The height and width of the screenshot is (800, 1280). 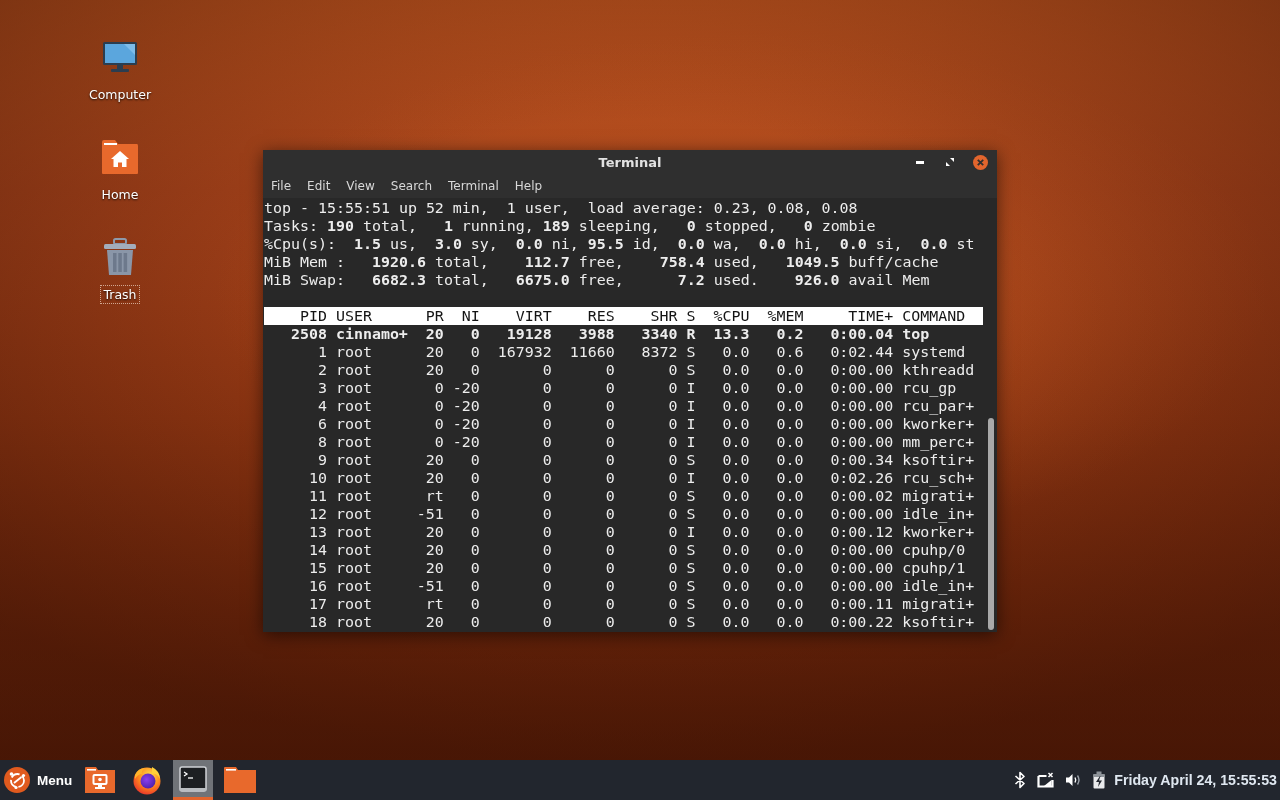 What do you see at coordinates (920, 162) in the screenshot?
I see `minimize-icon` at bounding box center [920, 162].